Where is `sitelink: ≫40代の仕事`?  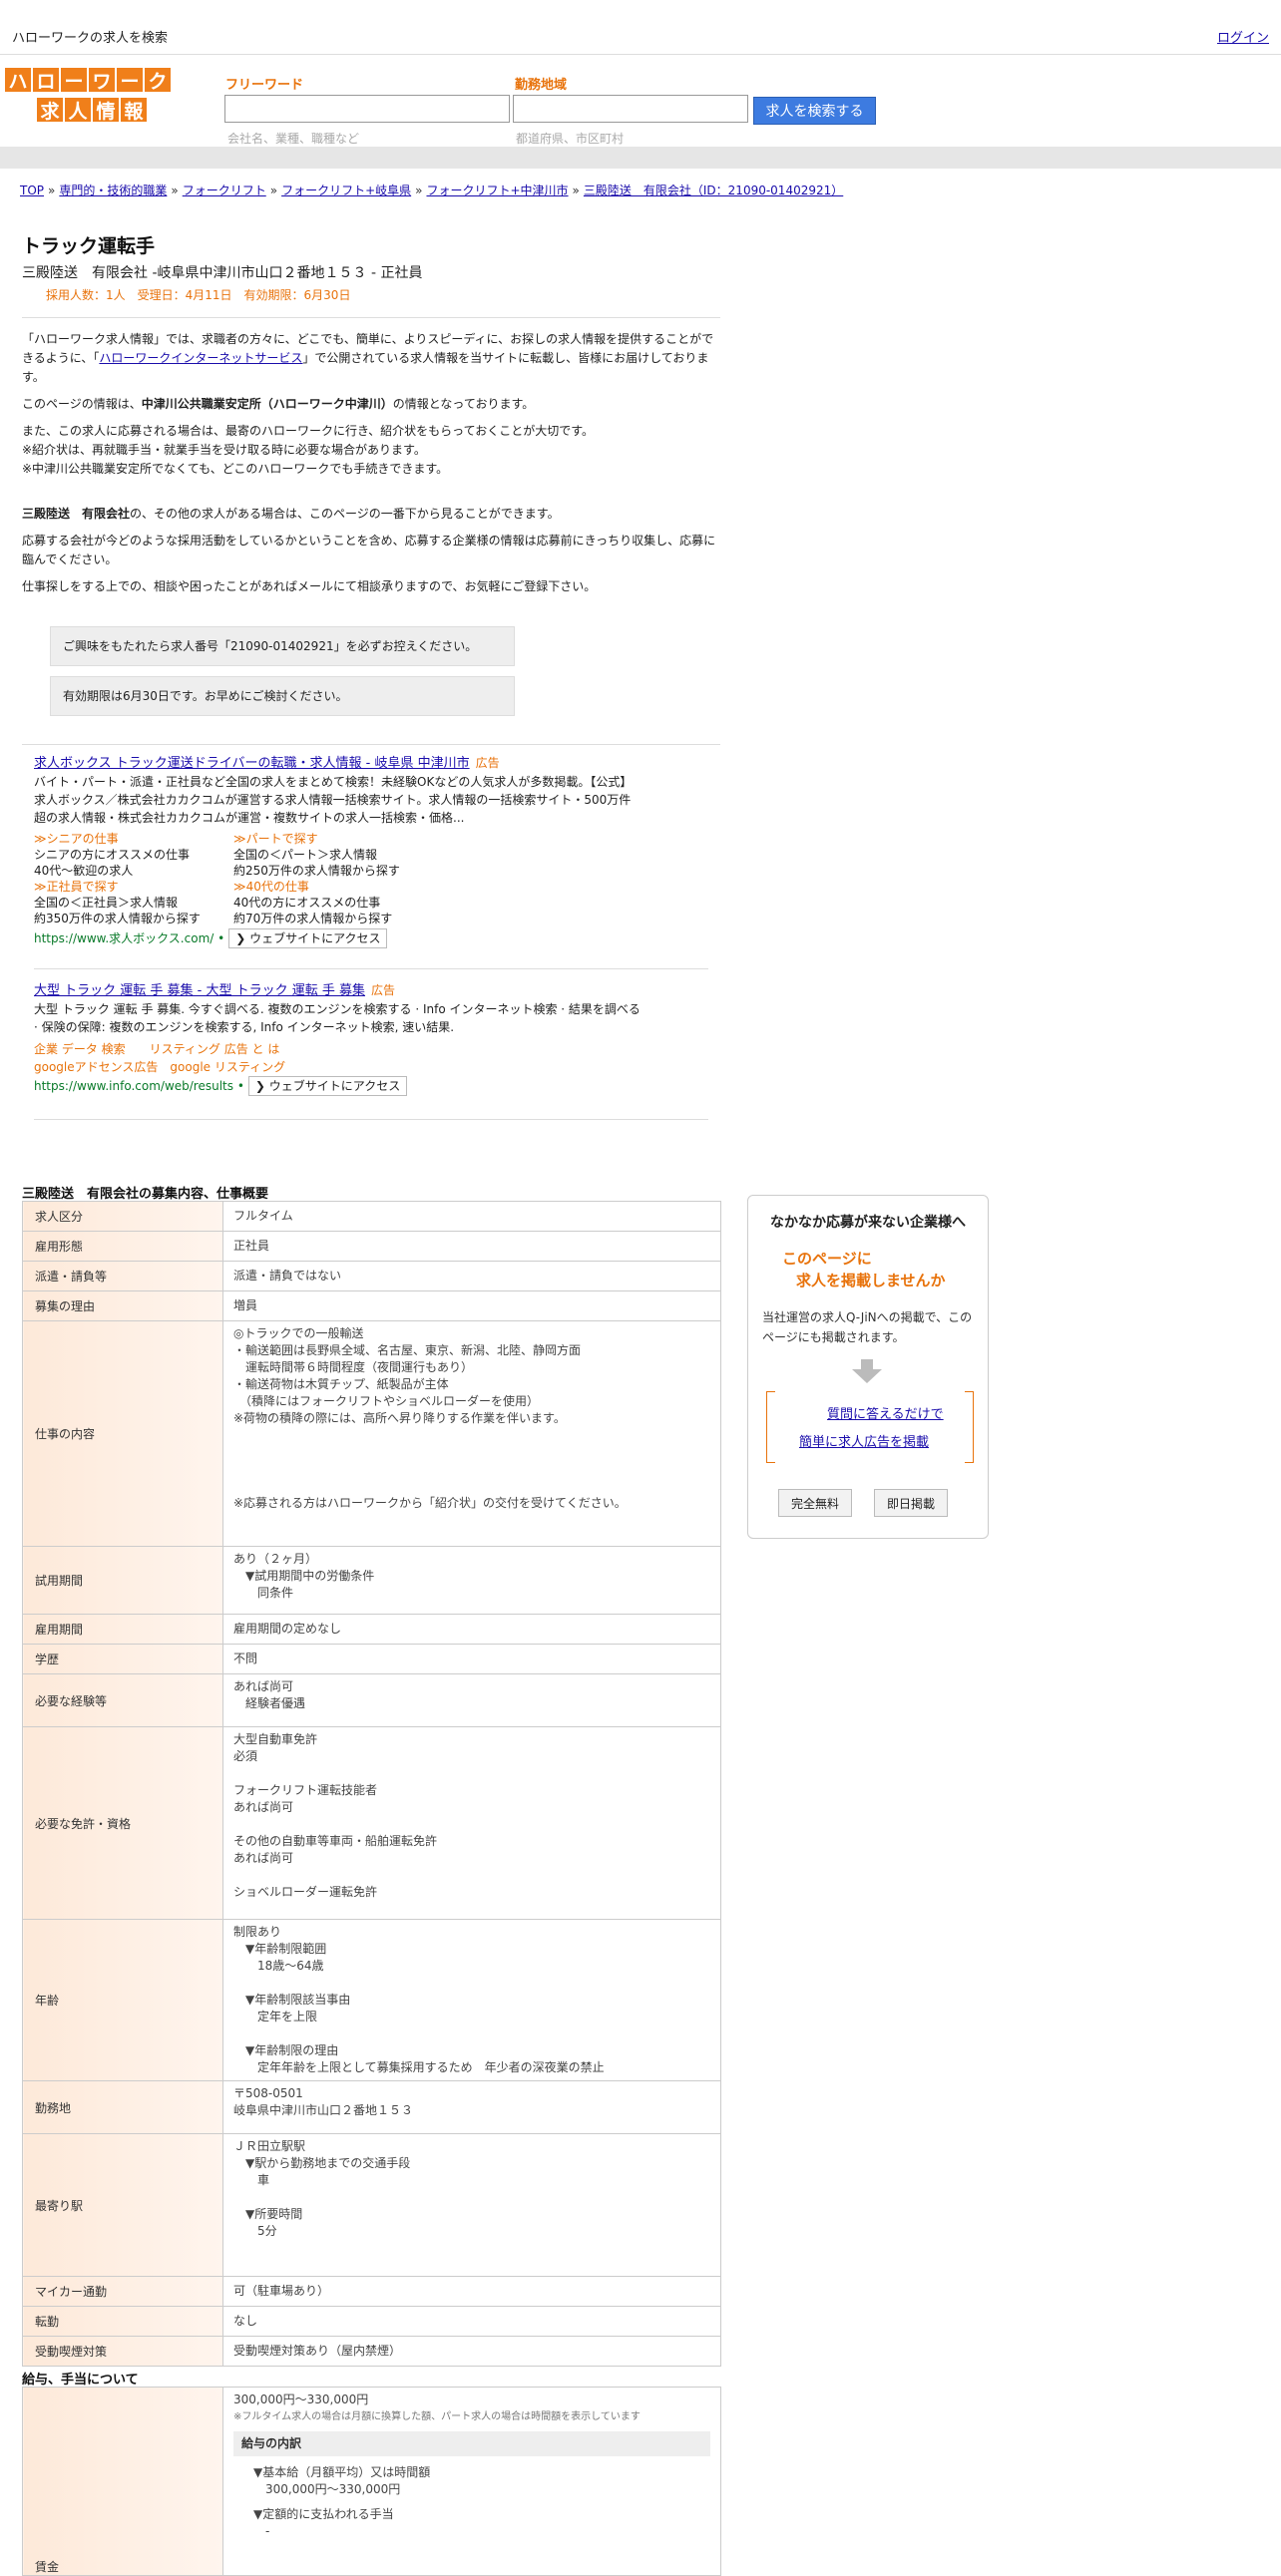 sitelink: ≫40代の仕事 is located at coordinates (271, 887).